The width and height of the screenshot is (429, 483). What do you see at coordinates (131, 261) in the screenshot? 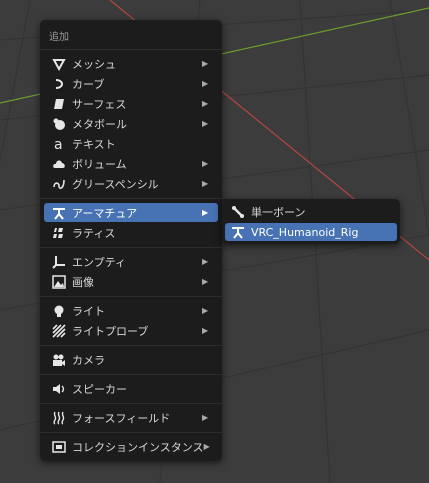
I see `menu-item-empty: エンプティ ▶` at bounding box center [131, 261].